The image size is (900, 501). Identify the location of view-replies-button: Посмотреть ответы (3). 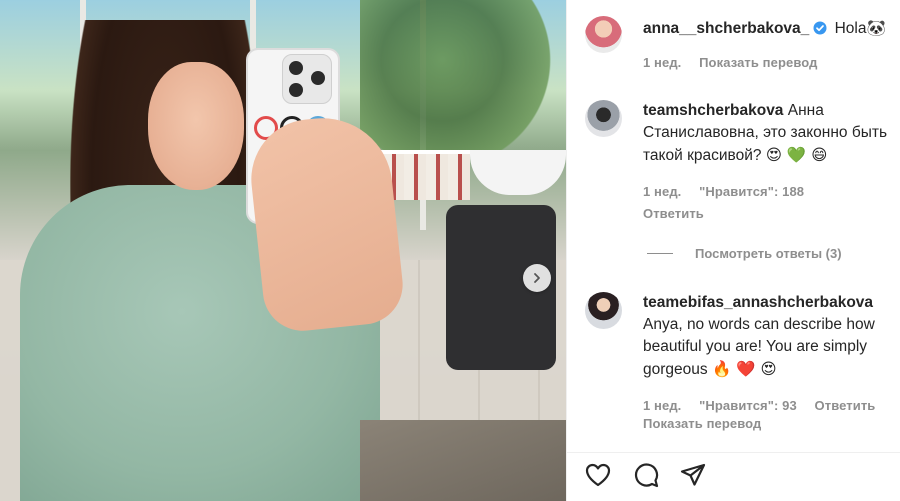
(744, 253).